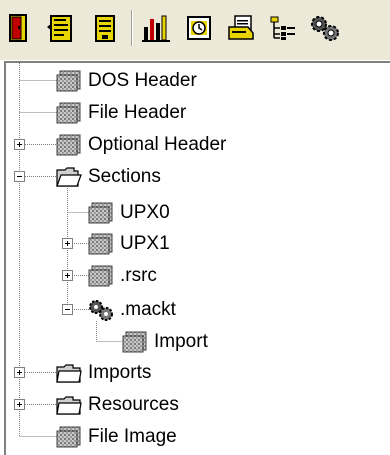 The image size is (390, 455). Describe the element at coordinates (19, 372) in the screenshot. I see `expand-imports-button` at that location.